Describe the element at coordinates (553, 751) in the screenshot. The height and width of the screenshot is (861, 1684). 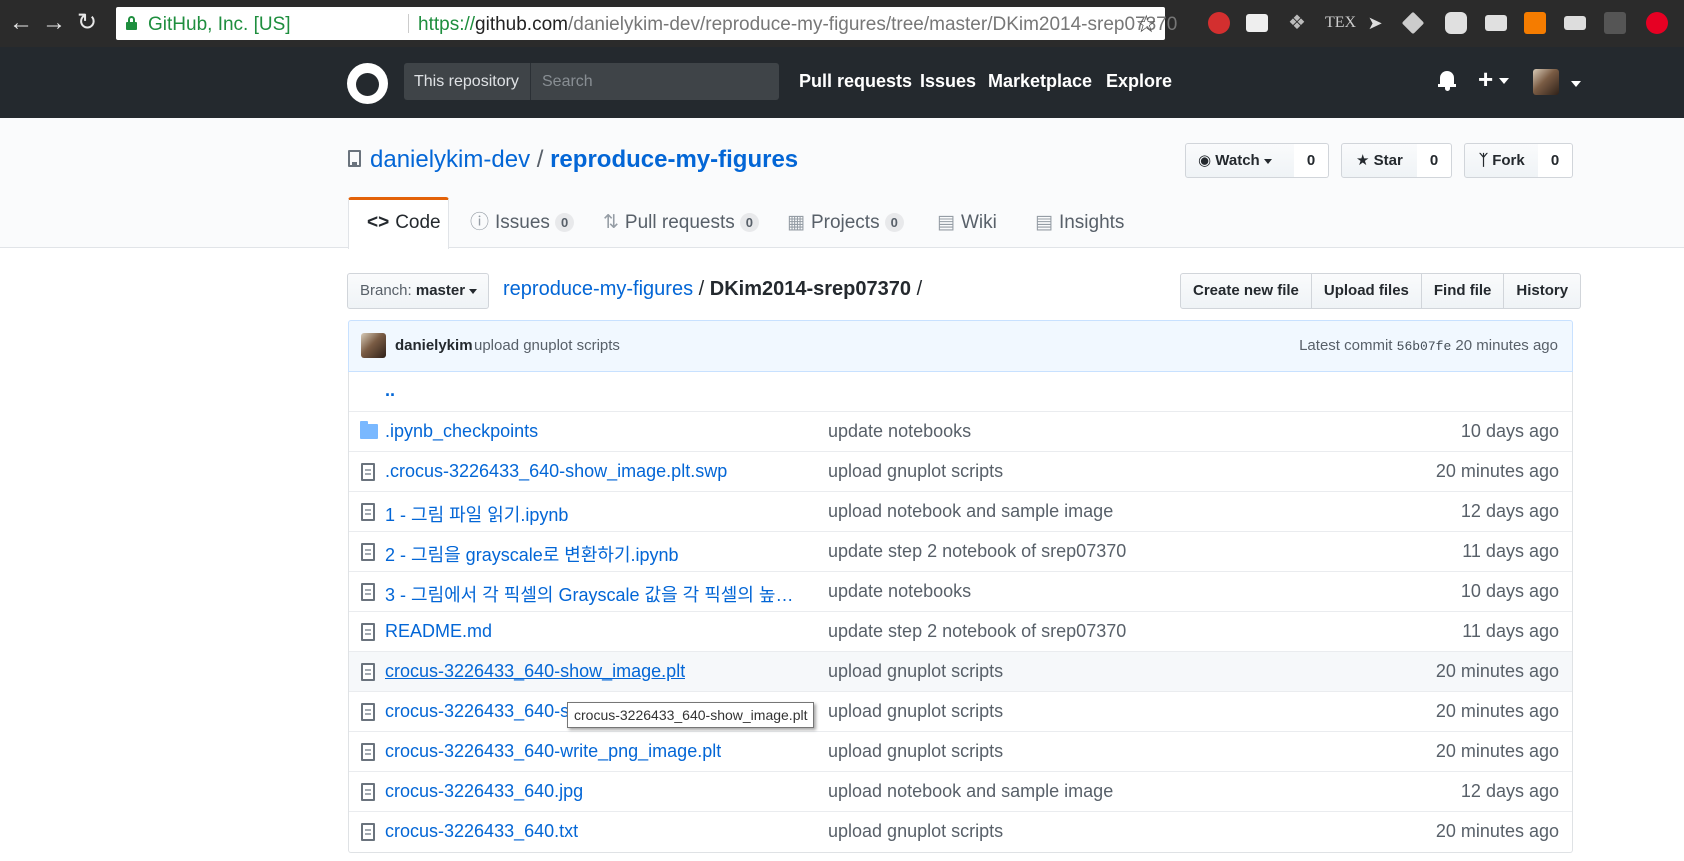
I see `file-name-link: crocus-3226433_640-write_png_image.plt` at that location.